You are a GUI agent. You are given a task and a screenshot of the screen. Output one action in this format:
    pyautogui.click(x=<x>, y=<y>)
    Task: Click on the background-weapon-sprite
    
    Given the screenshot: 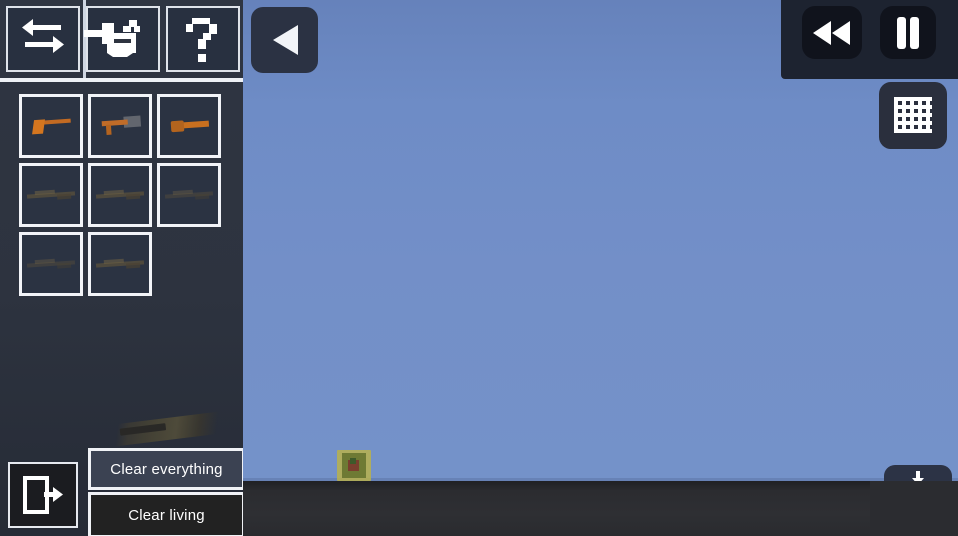 What is the action you would take?
    pyautogui.click(x=167, y=429)
    